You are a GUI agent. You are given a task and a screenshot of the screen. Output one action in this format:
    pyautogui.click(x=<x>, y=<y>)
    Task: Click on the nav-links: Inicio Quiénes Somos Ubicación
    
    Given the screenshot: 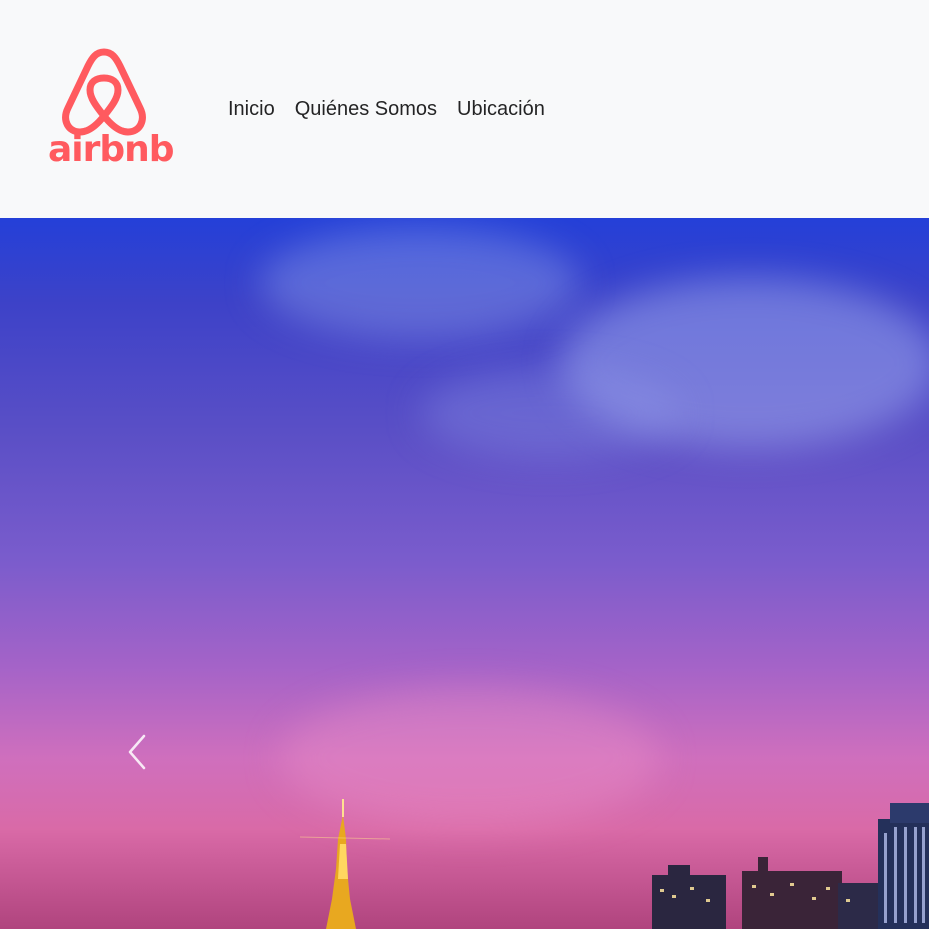 What is the action you would take?
    pyautogui.click(x=386, y=109)
    